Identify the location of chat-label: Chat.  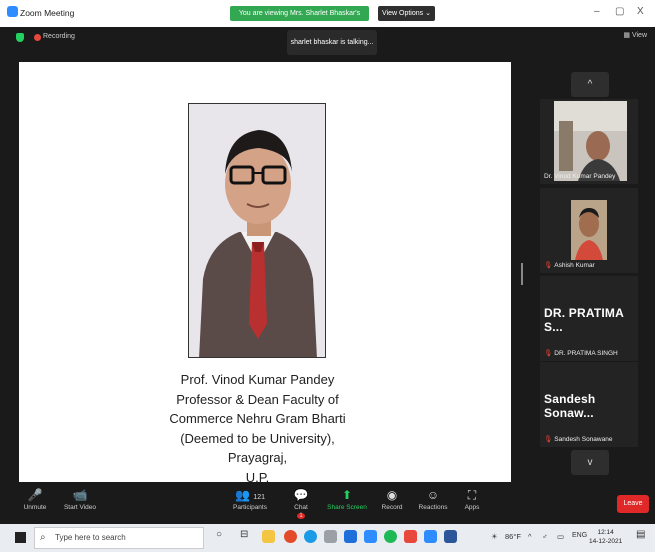
(301, 507).